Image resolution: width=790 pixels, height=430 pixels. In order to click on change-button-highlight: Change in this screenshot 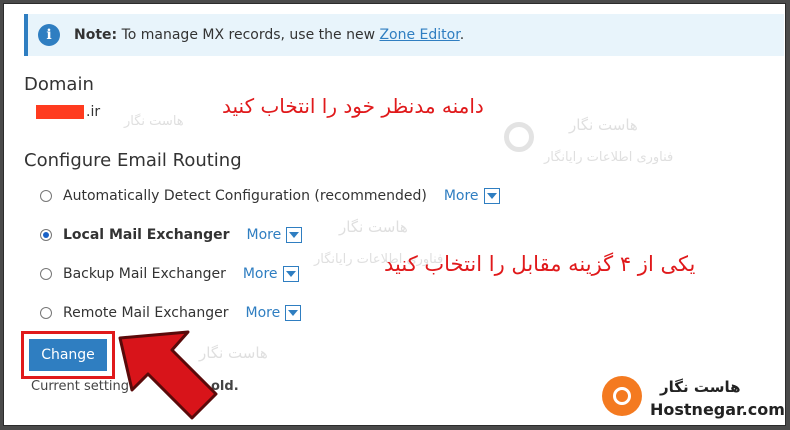, I will do `click(68, 355)`.